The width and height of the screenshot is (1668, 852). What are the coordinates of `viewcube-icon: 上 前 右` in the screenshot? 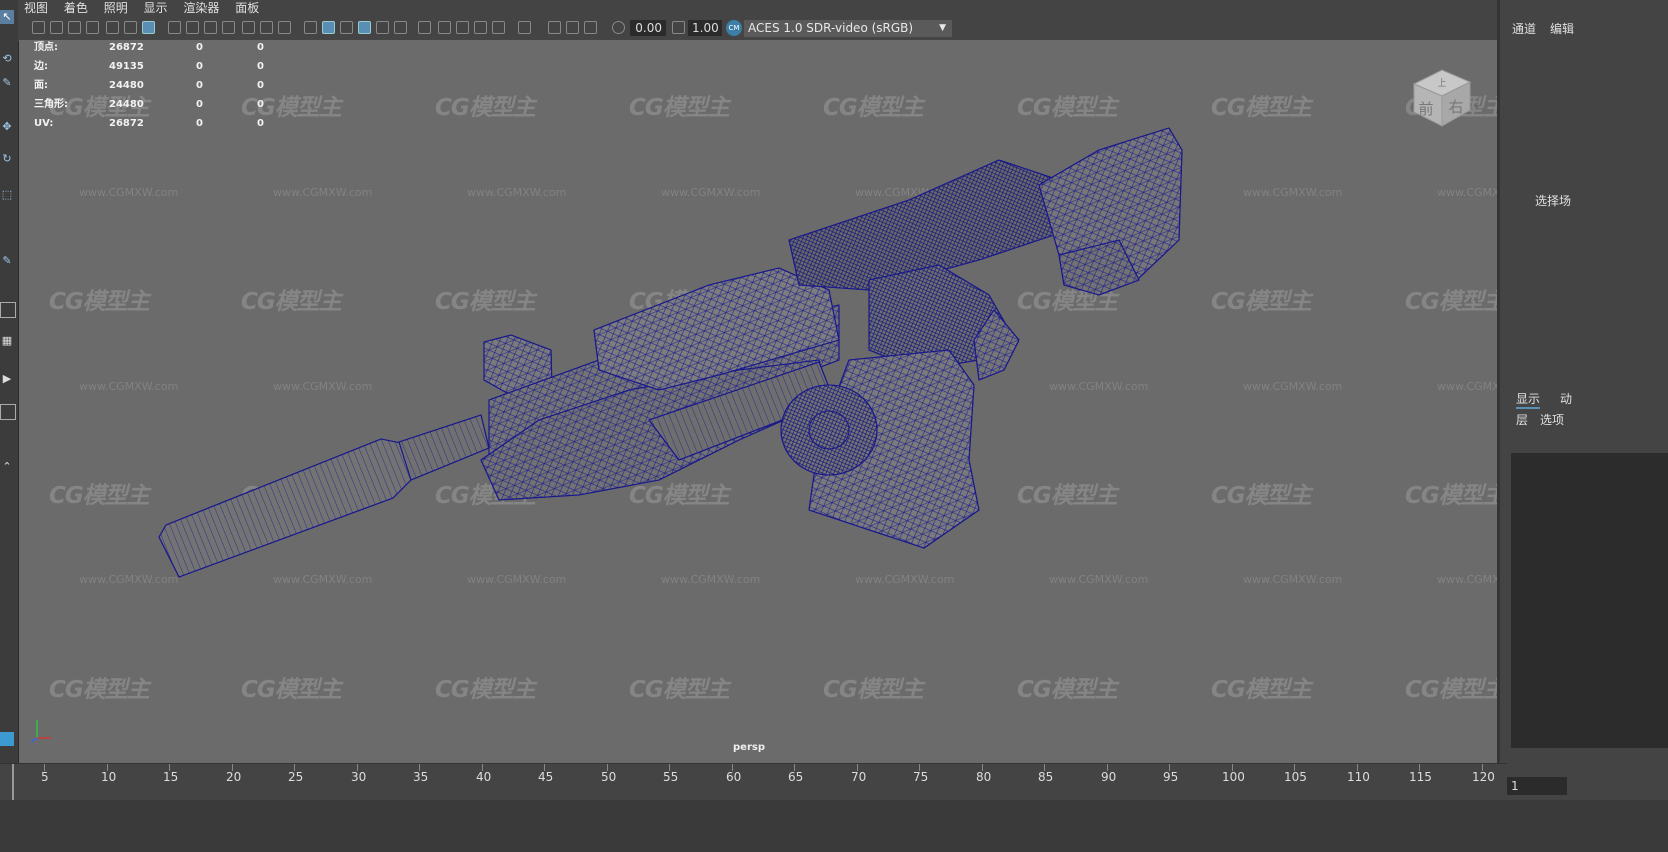 It's located at (1442, 98).